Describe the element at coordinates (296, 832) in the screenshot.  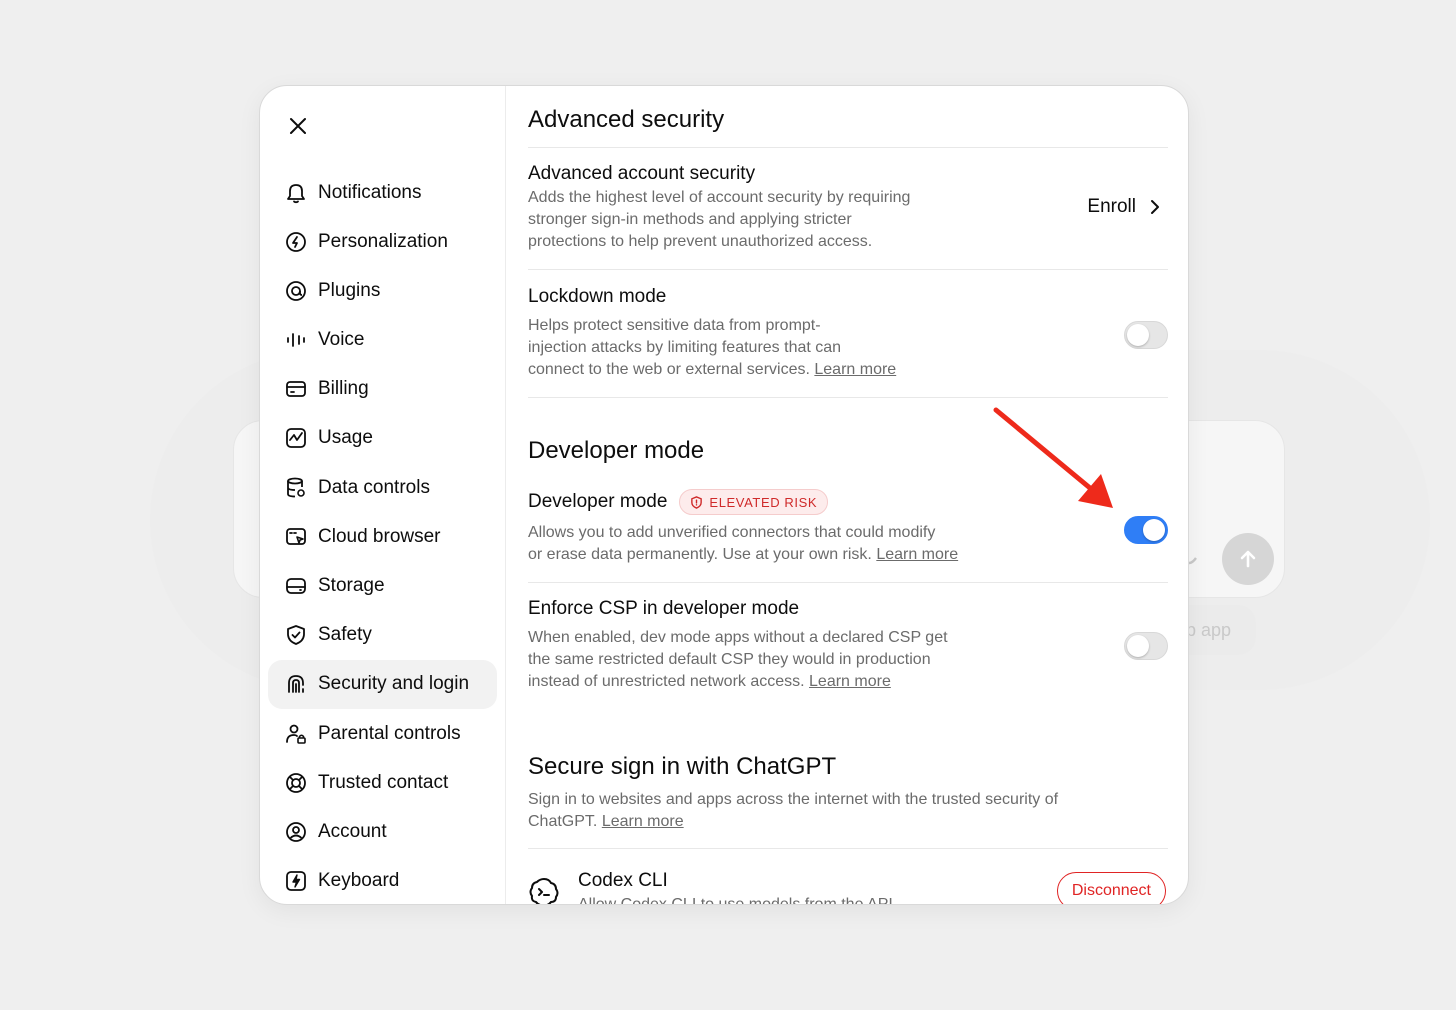
I see `account-icon` at that location.